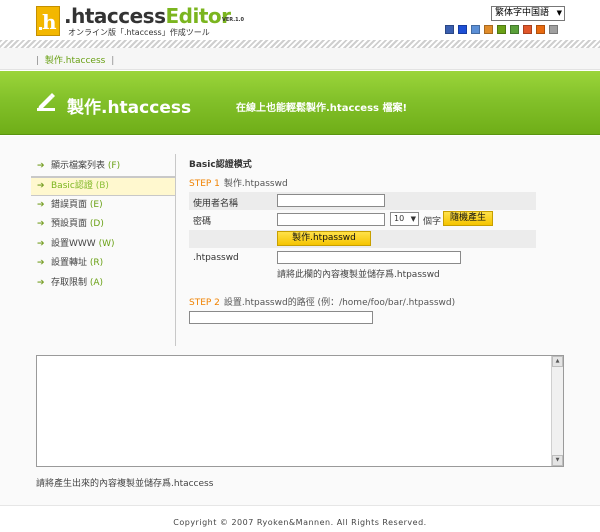 The width and height of the screenshot is (600, 532). Describe the element at coordinates (527, 29) in the screenshot. I see `f-bookmark-icon` at that location.